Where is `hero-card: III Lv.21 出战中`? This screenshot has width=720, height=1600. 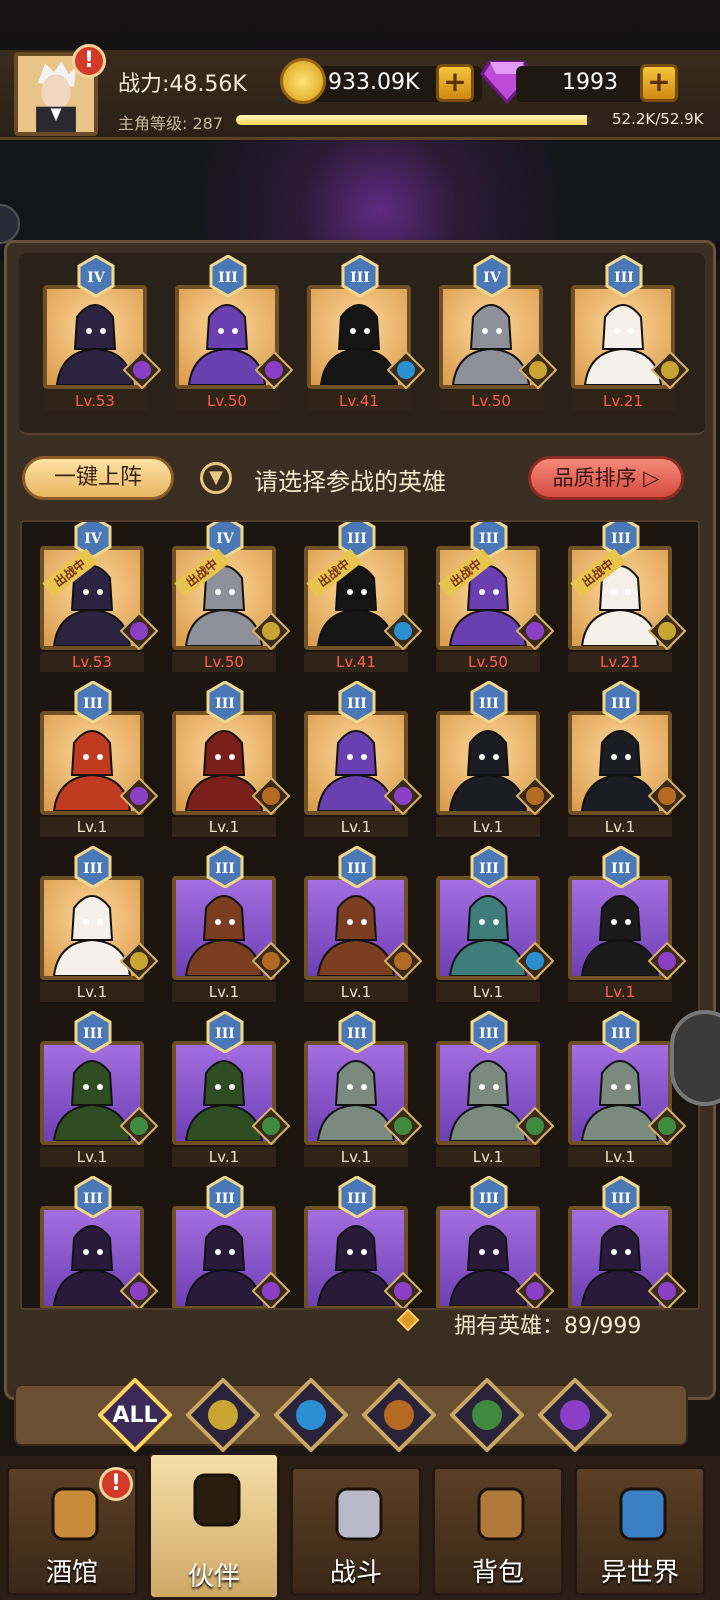 hero-card: III Lv.21 出战中 is located at coordinates (627, 597).